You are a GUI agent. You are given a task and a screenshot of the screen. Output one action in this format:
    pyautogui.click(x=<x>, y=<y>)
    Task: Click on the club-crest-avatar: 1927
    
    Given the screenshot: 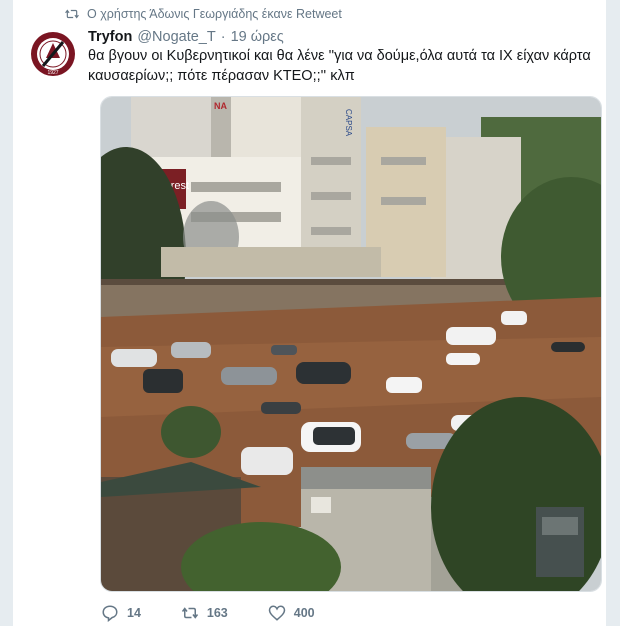 What is the action you would take?
    pyautogui.click(x=53, y=54)
    